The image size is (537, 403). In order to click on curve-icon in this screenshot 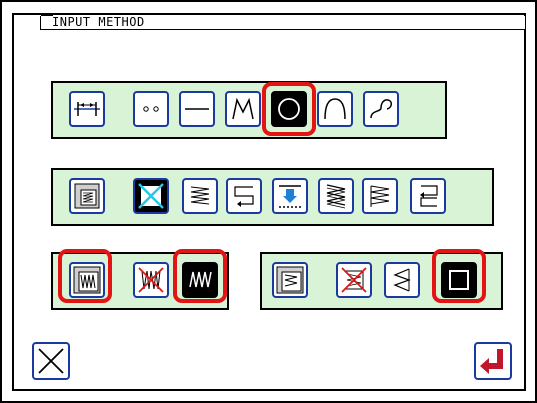, I will do `click(381, 109)`.